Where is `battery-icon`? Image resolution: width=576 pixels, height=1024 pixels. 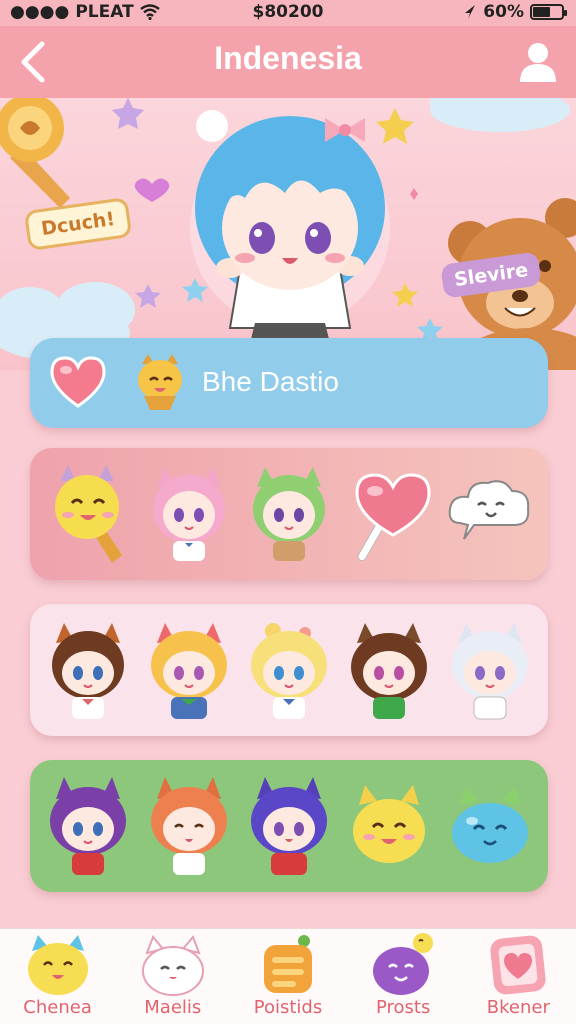
battery-icon is located at coordinates (548, 12).